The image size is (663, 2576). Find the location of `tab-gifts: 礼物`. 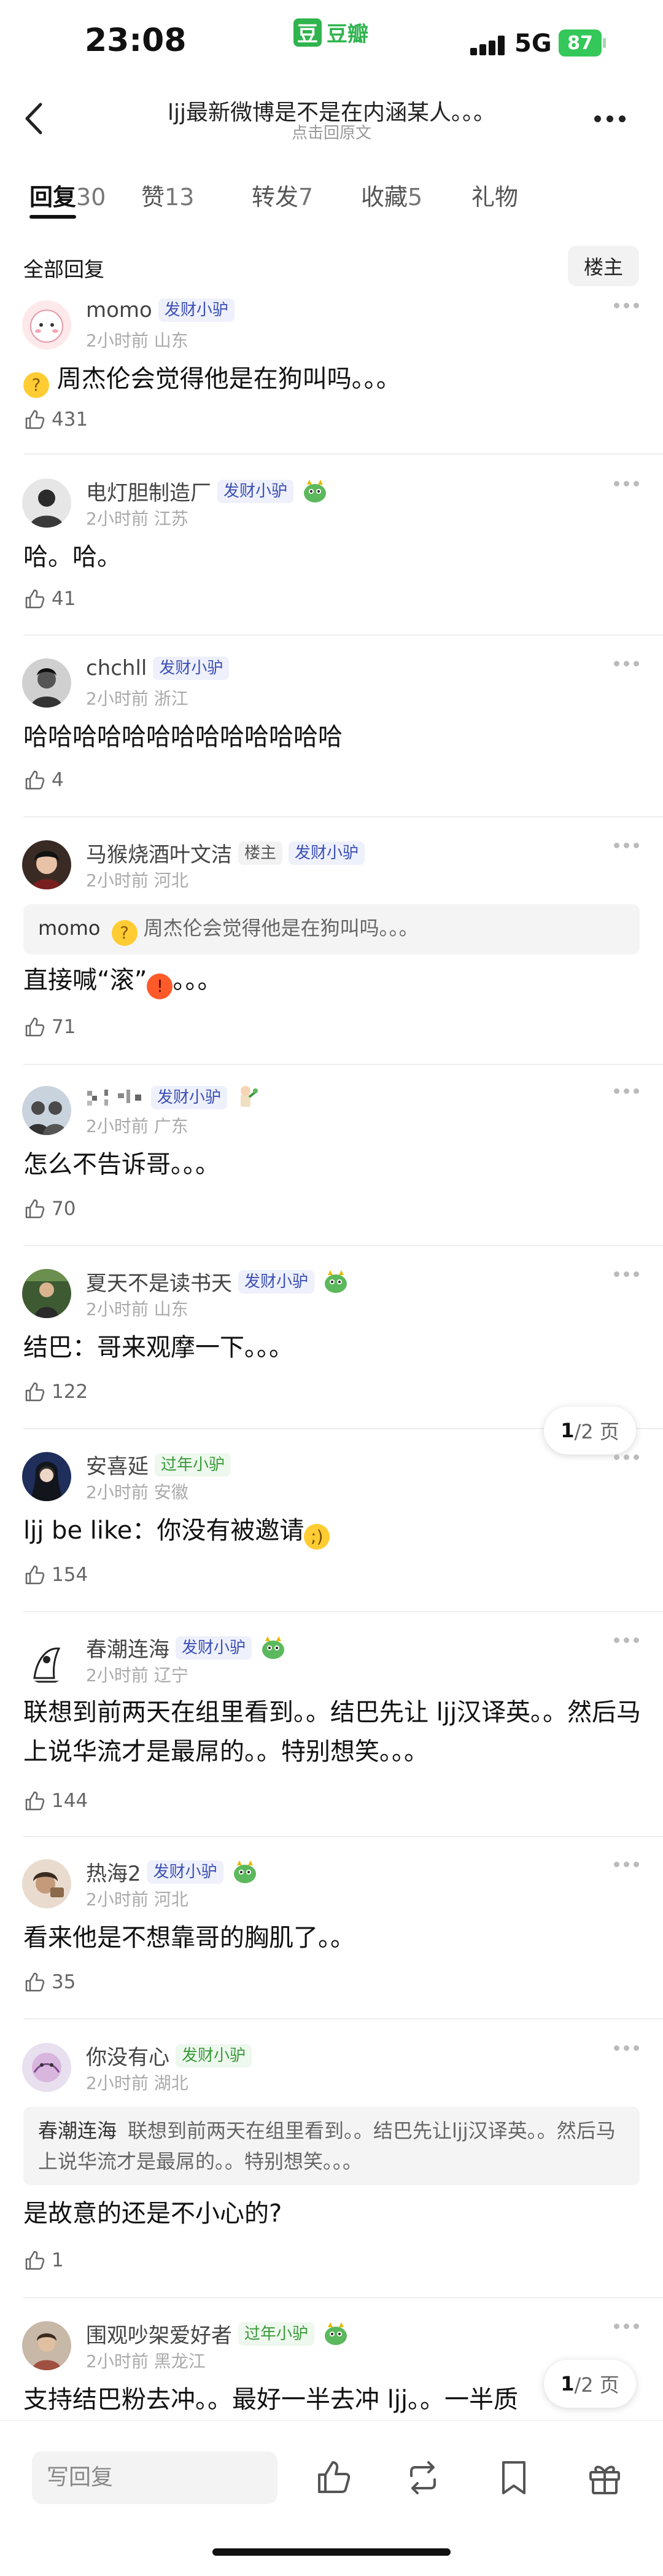

tab-gifts: 礼物 is located at coordinates (494, 195).